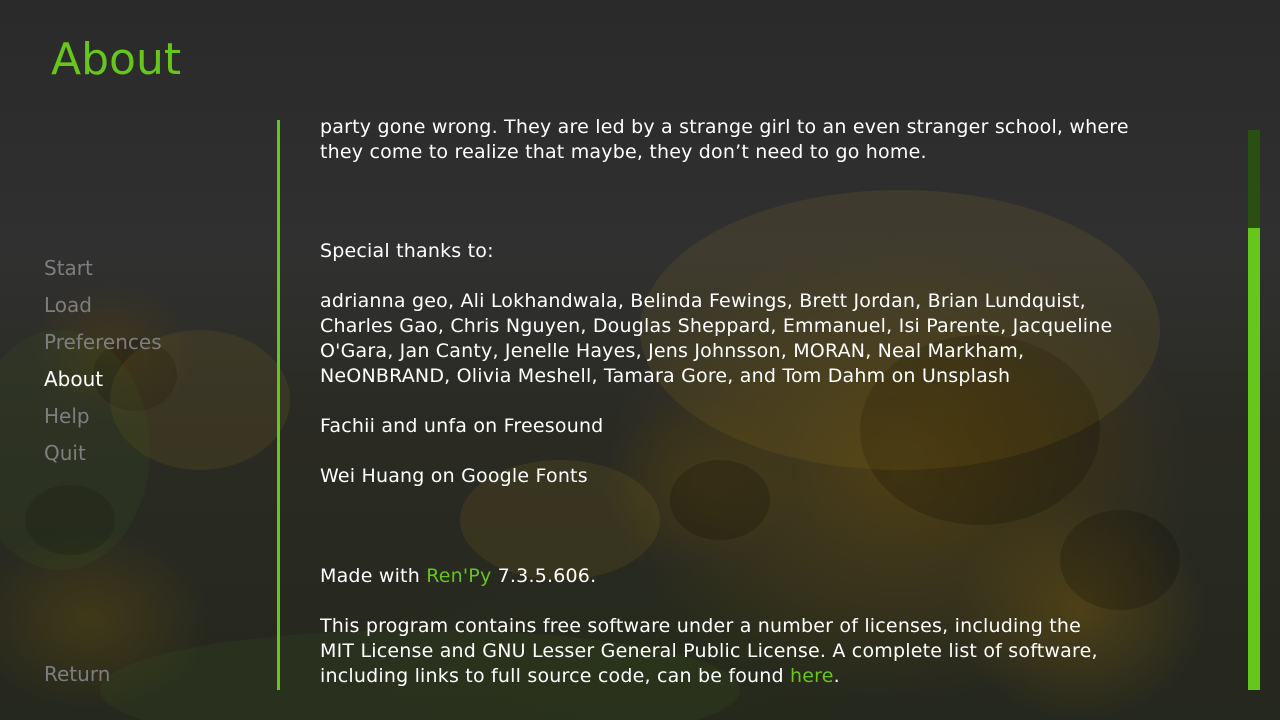 This screenshot has height=720, width=1280. What do you see at coordinates (77, 674) in the screenshot?
I see `return-button: Return` at bounding box center [77, 674].